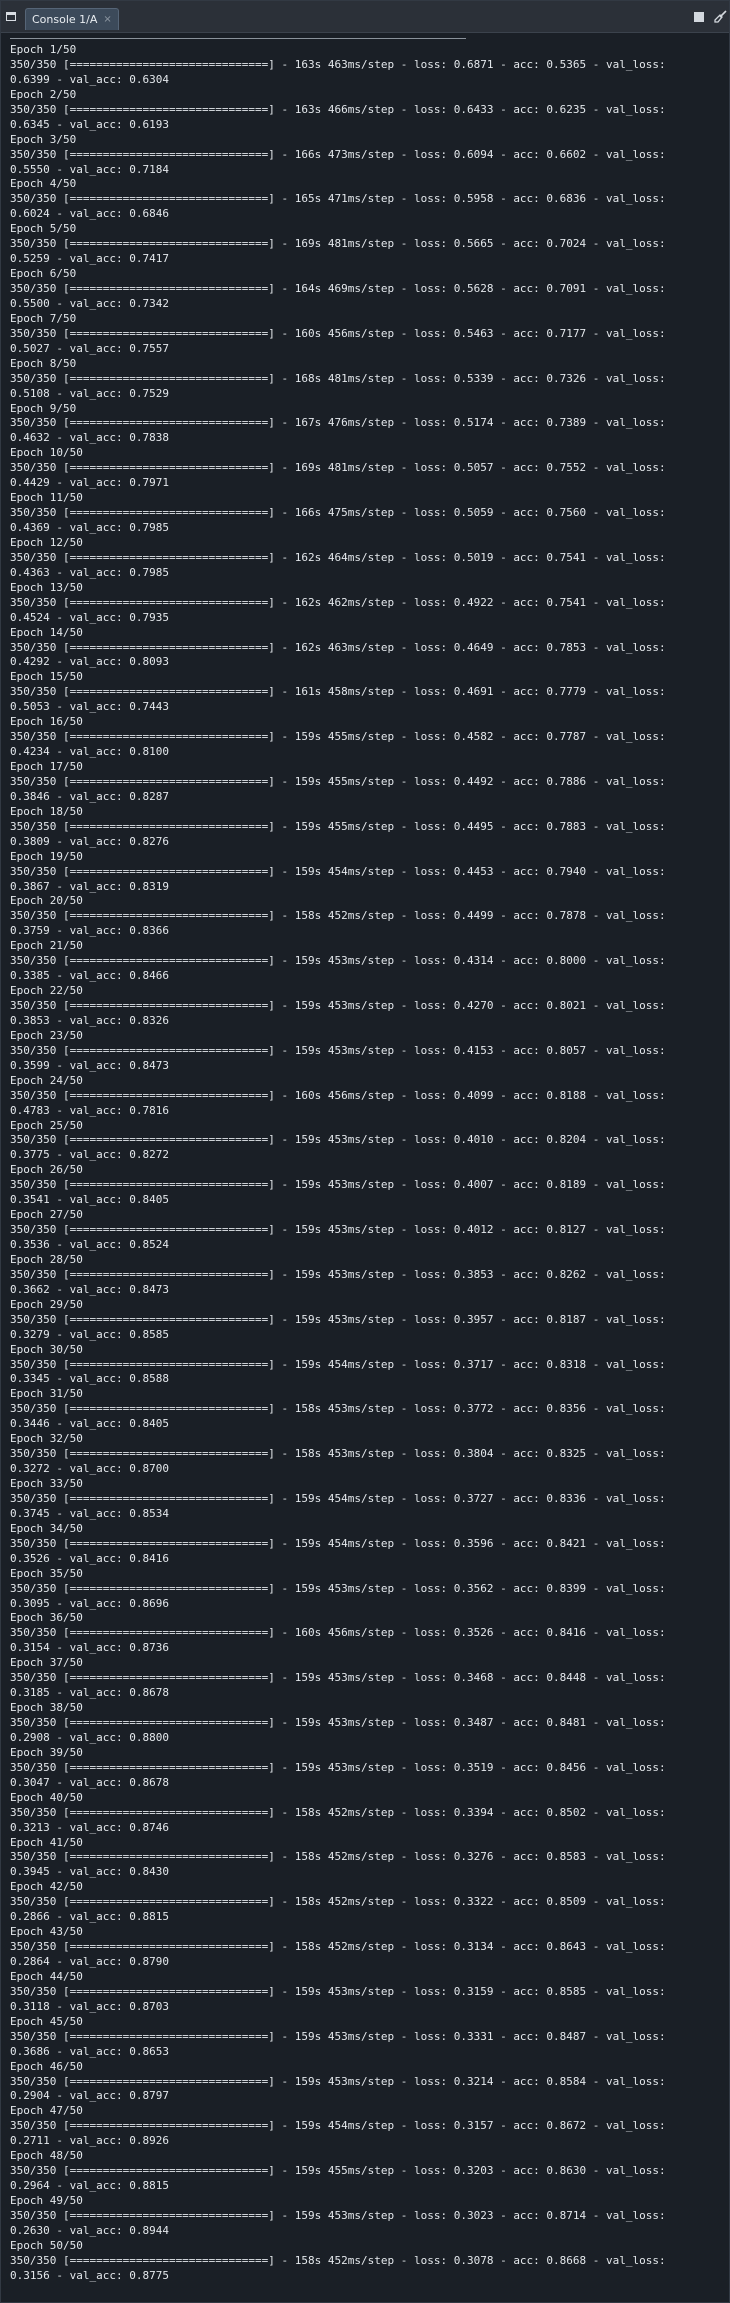 Image resolution: width=730 pixels, height=2303 pixels. I want to click on tab-console-1a: Console 1/A ×, so click(72, 19).